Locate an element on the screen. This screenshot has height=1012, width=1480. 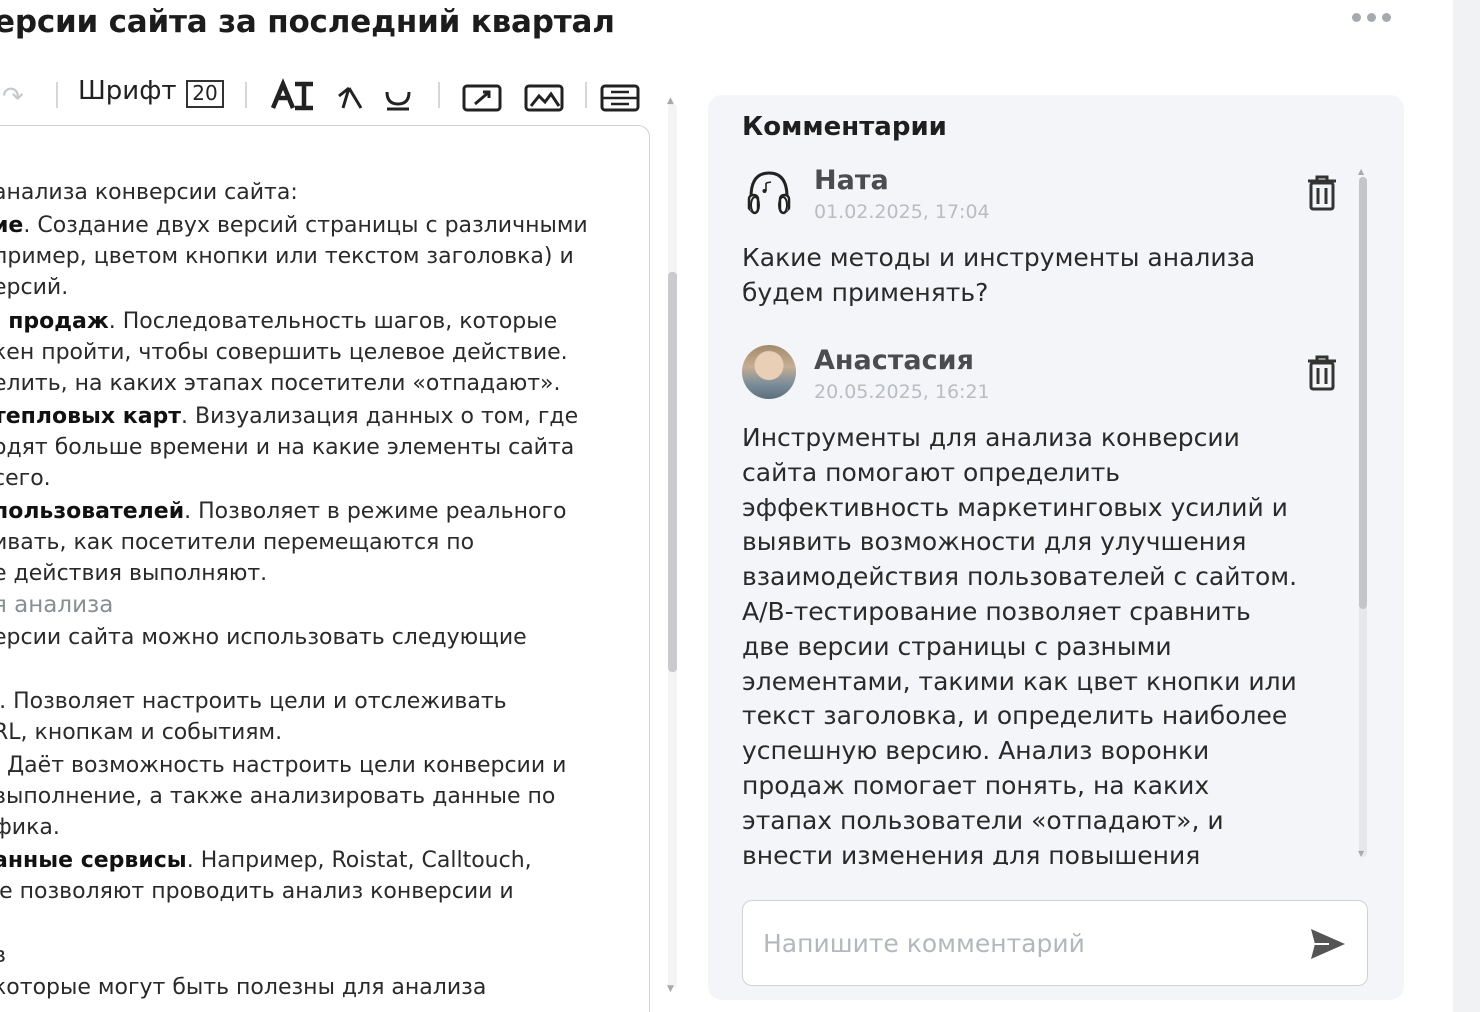
comment-text-line: Какие методы и инструменты анализа is located at coordinates (999, 257).